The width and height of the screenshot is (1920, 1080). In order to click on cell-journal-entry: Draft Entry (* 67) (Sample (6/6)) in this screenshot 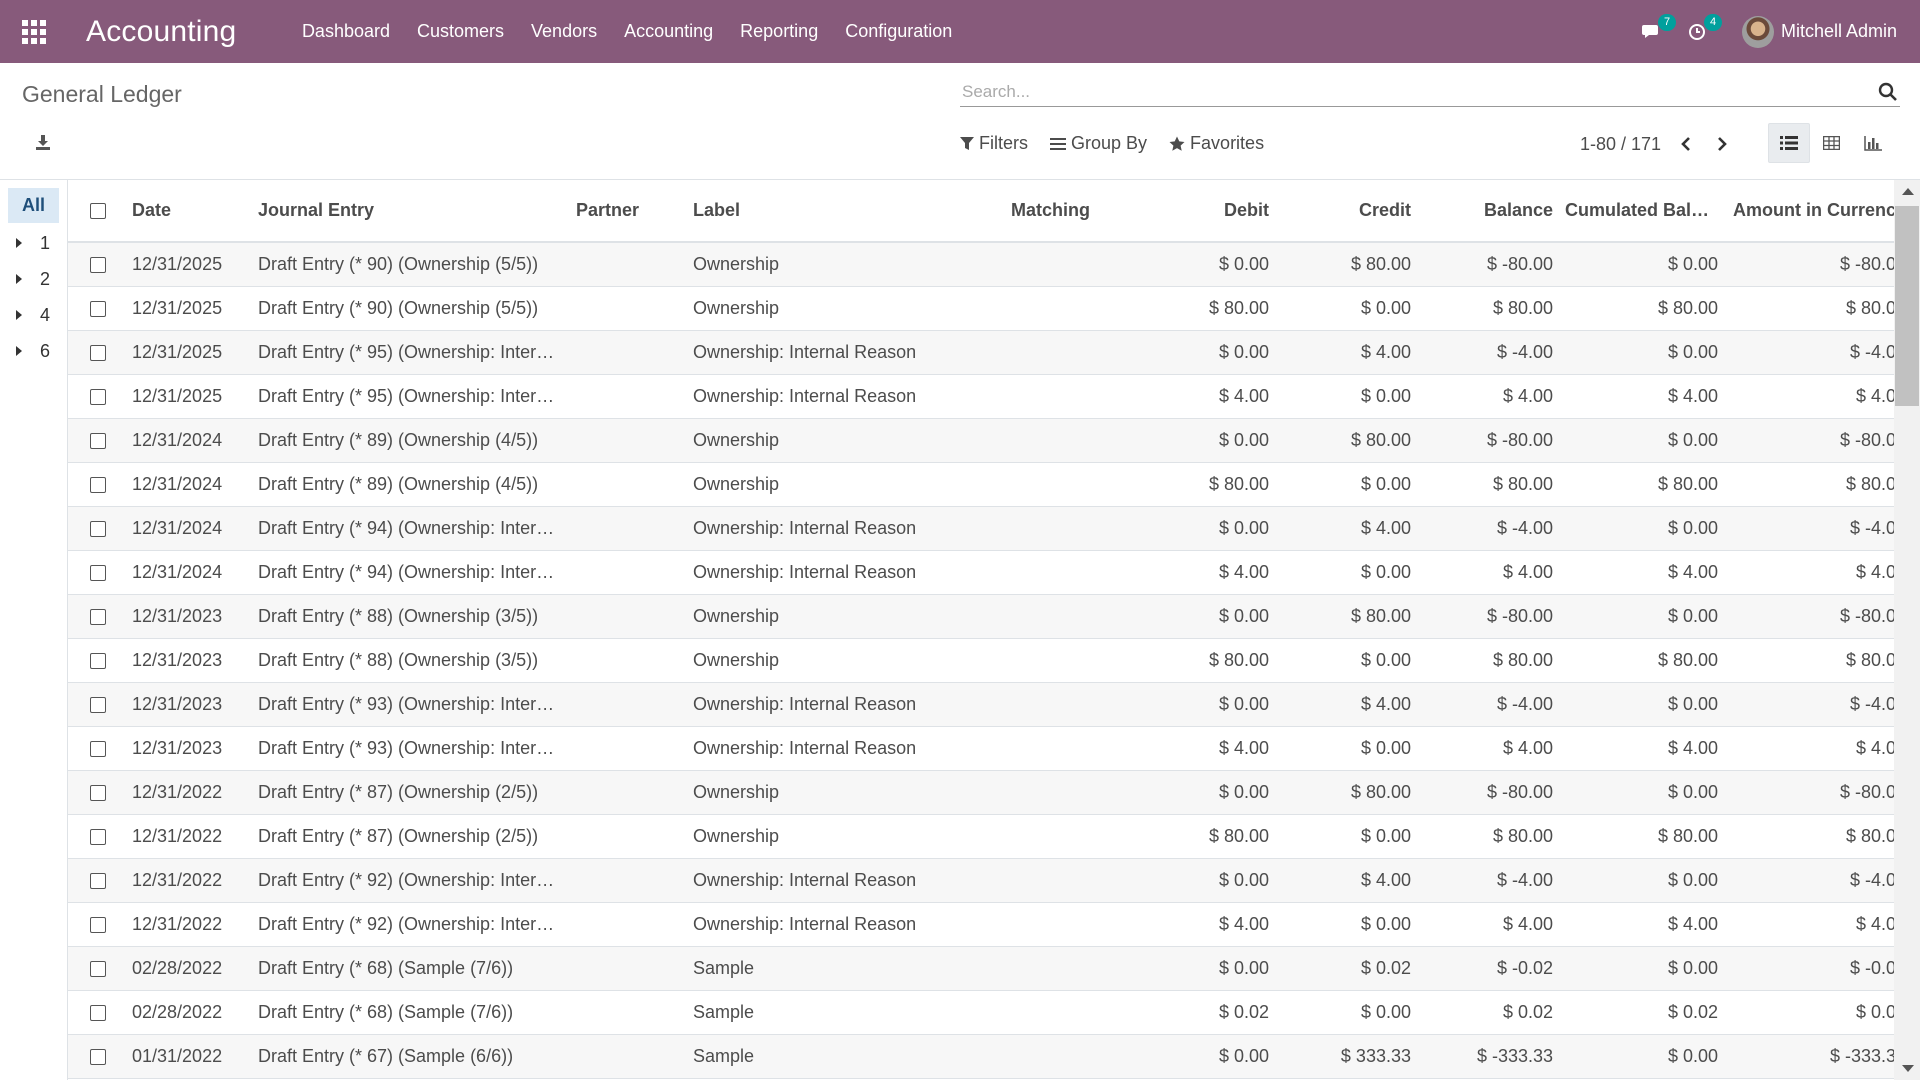, I will do `click(411, 1056)`.